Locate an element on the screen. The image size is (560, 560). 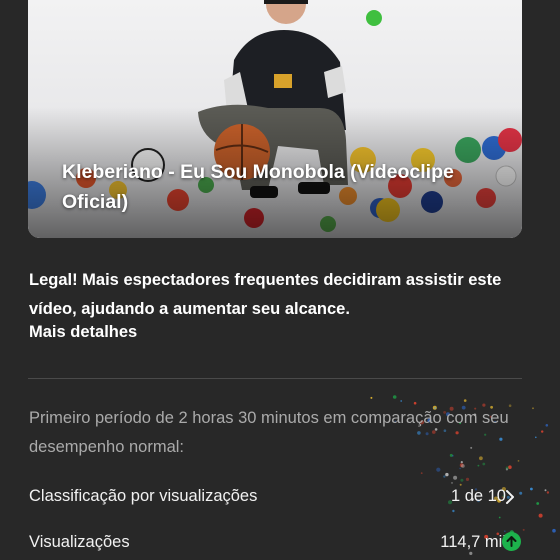
metric-value-rank: 1 de 10 is located at coordinates (478, 496).